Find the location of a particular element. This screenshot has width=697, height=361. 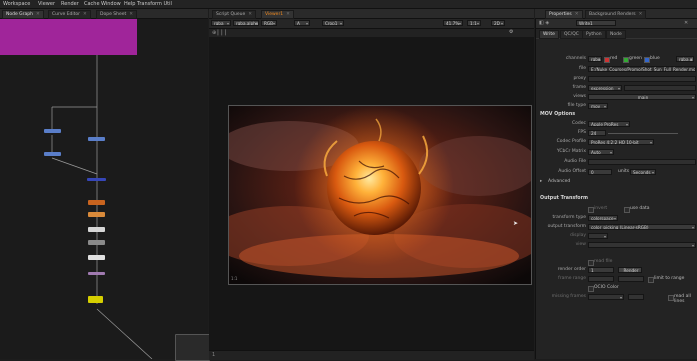

node-connections is located at coordinates (102, 207).